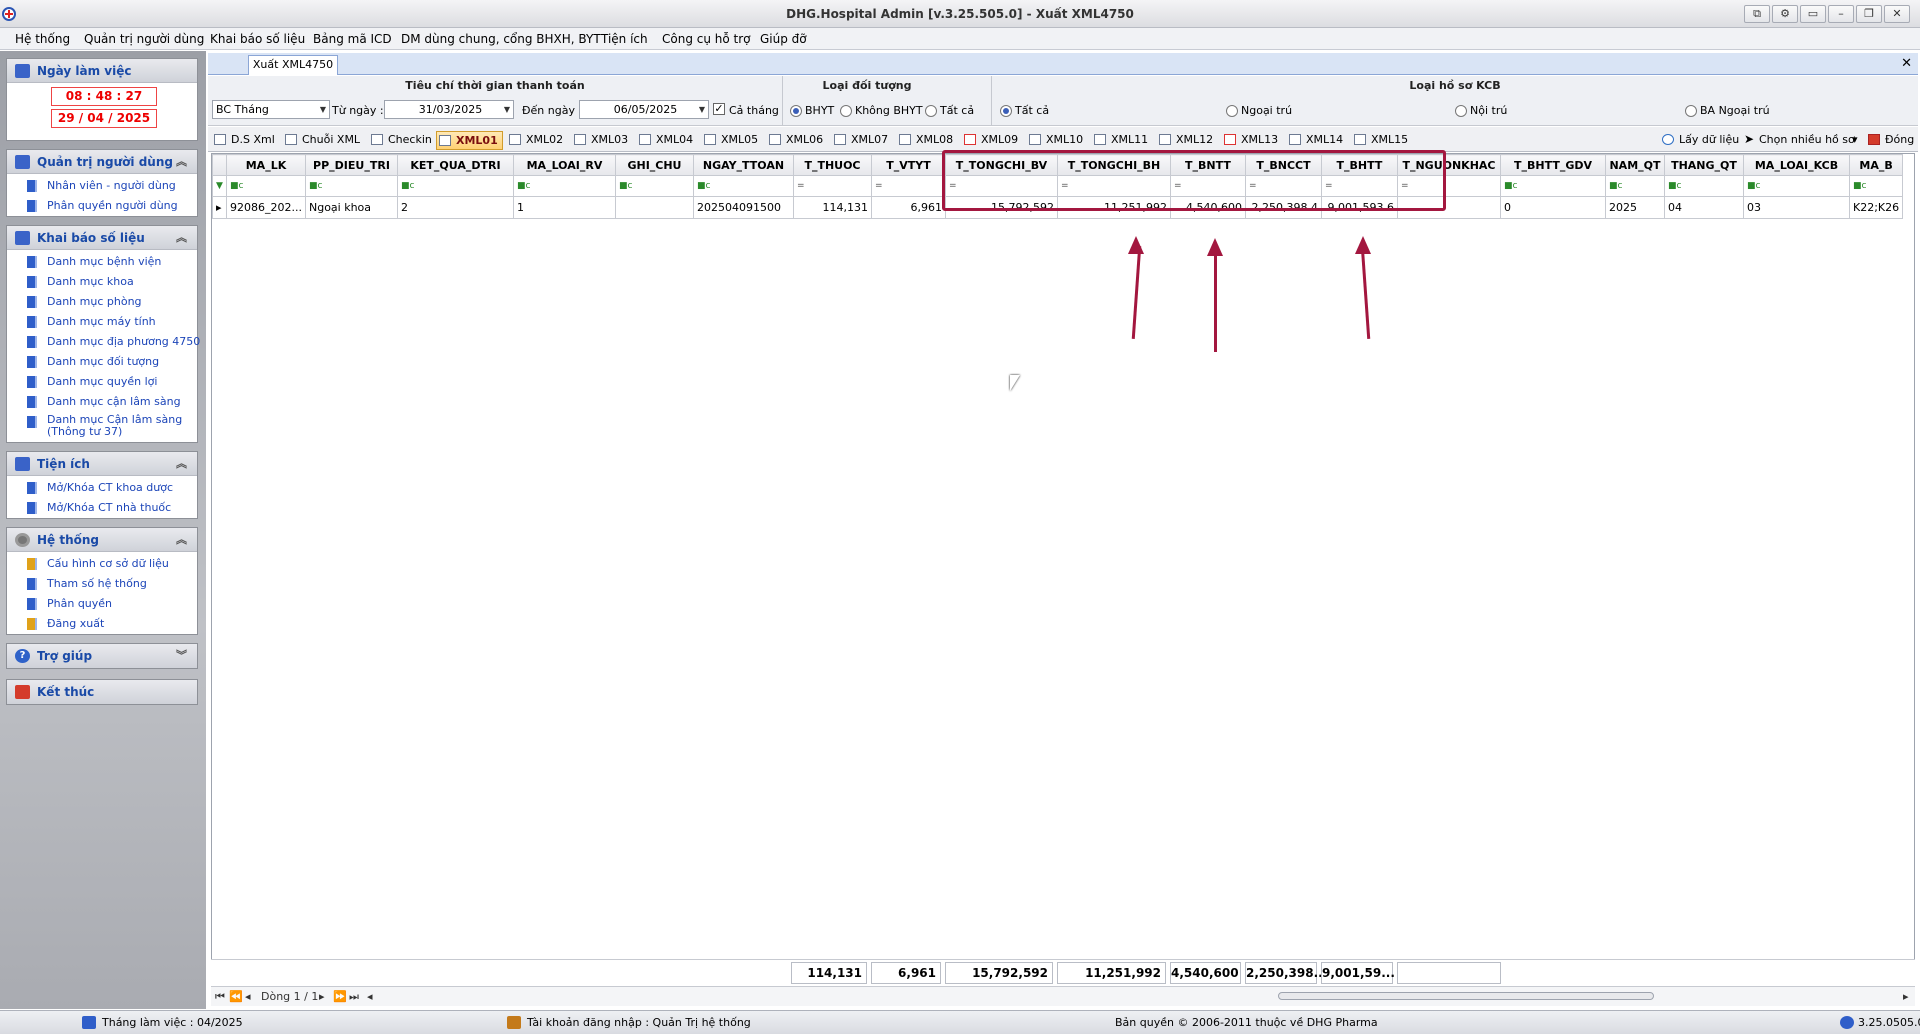 This screenshot has height=1034, width=1920. Describe the element at coordinates (102, 540) in the screenshot. I see `system-header: Hệ thống ︽` at that location.